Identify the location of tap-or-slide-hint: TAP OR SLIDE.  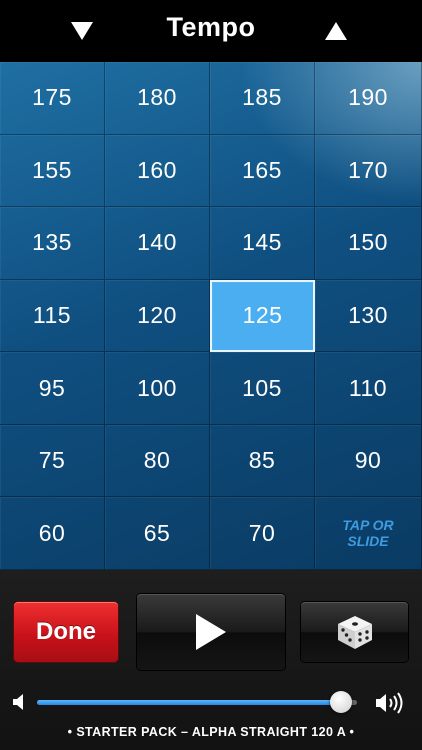
(368, 533).